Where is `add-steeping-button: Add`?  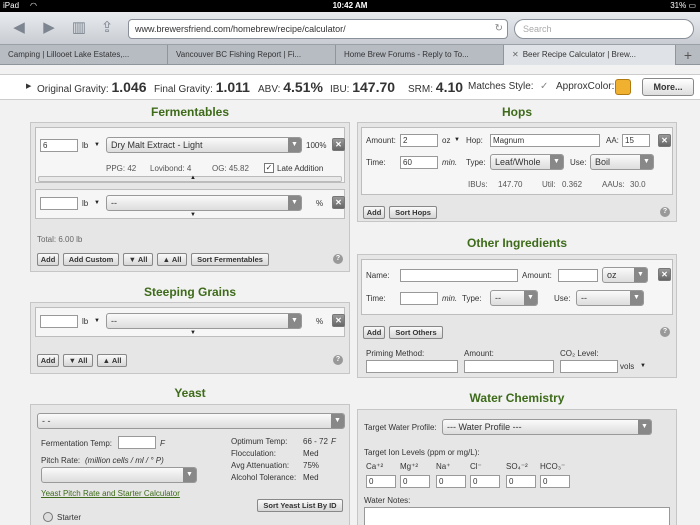 add-steeping-button: Add is located at coordinates (48, 360).